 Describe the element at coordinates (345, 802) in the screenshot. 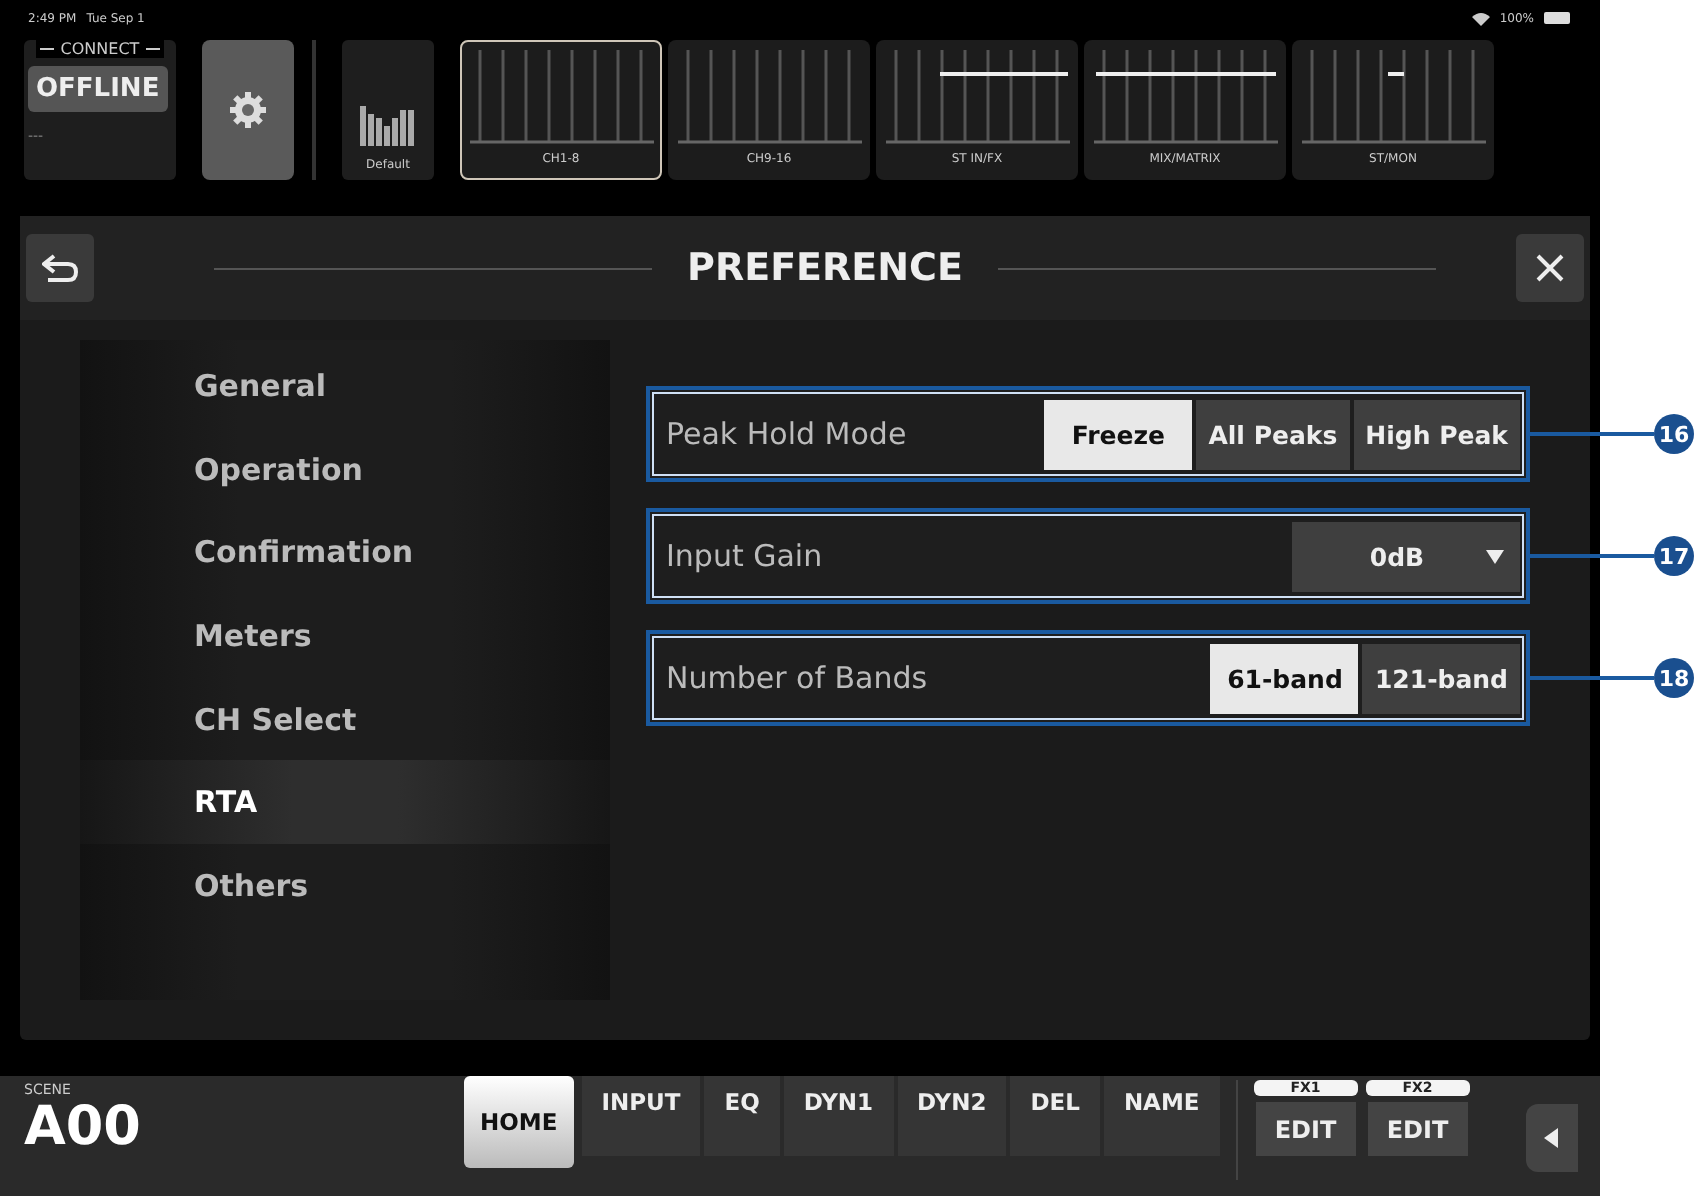

I see `sidebar-item: RTA` at that location.